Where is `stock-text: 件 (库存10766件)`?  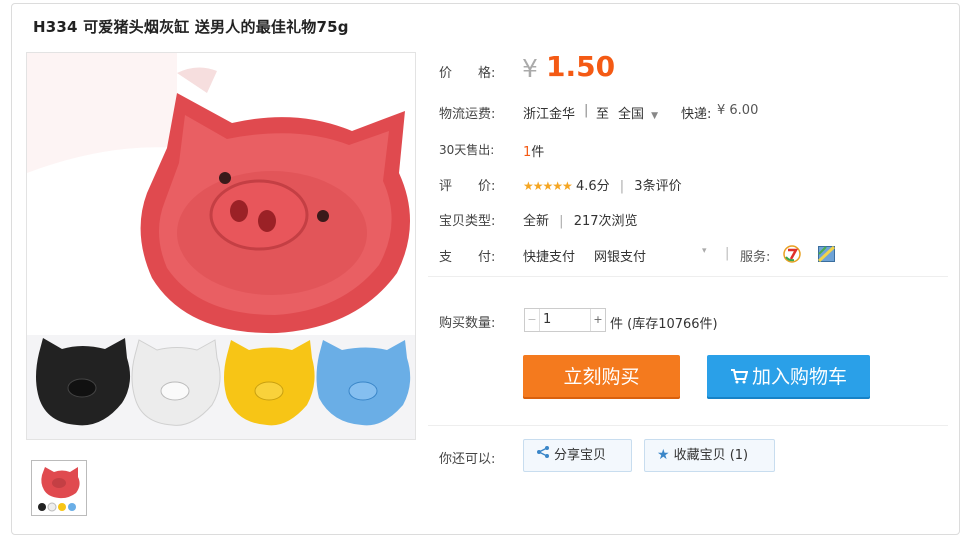 stock-text: 件 (库存10766件) is located at coordinates (664, 324).